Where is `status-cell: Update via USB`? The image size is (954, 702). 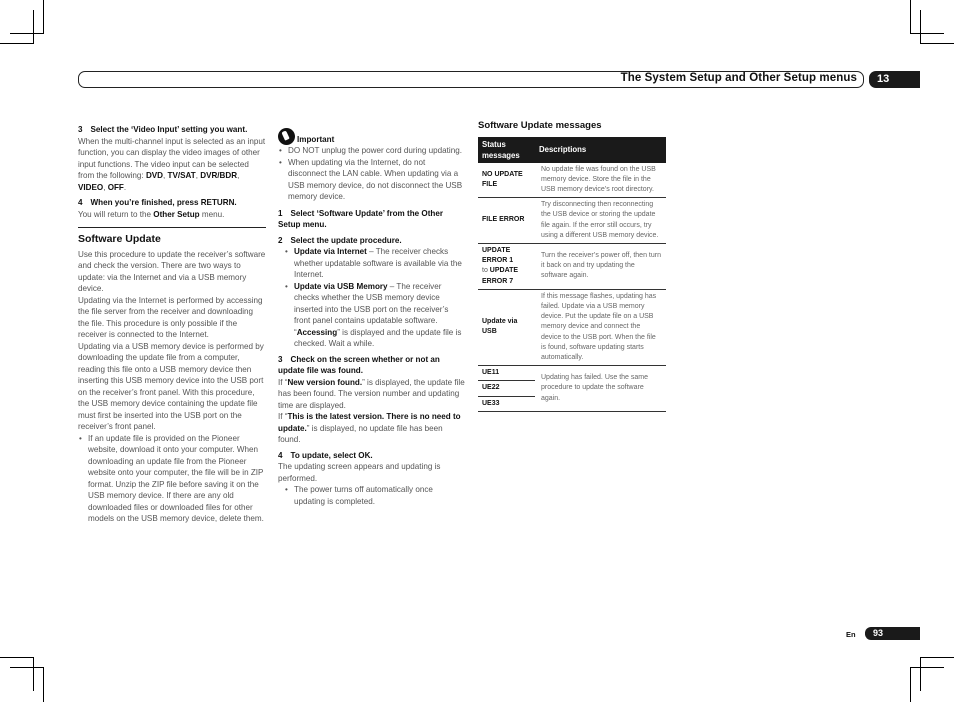 status-cell: Update via USB is located at coordinates (506, 328).